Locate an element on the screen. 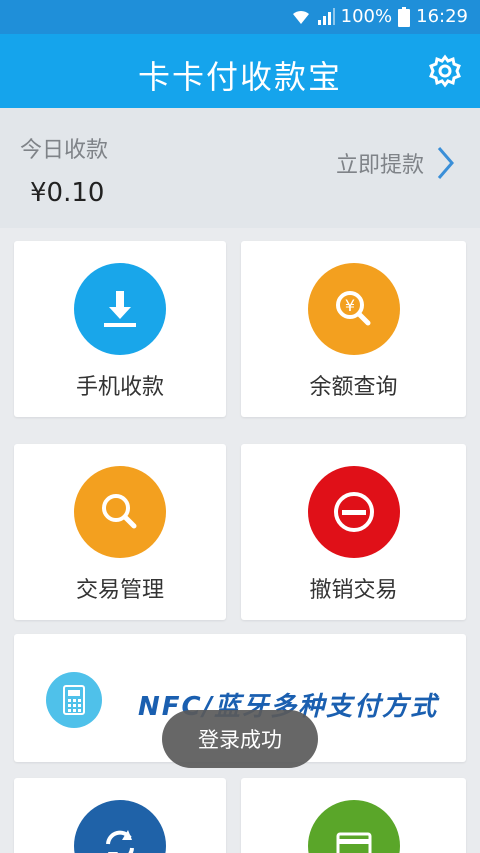  tile-mobile-collection: 手机收款 is located at coordinates (120, 329).